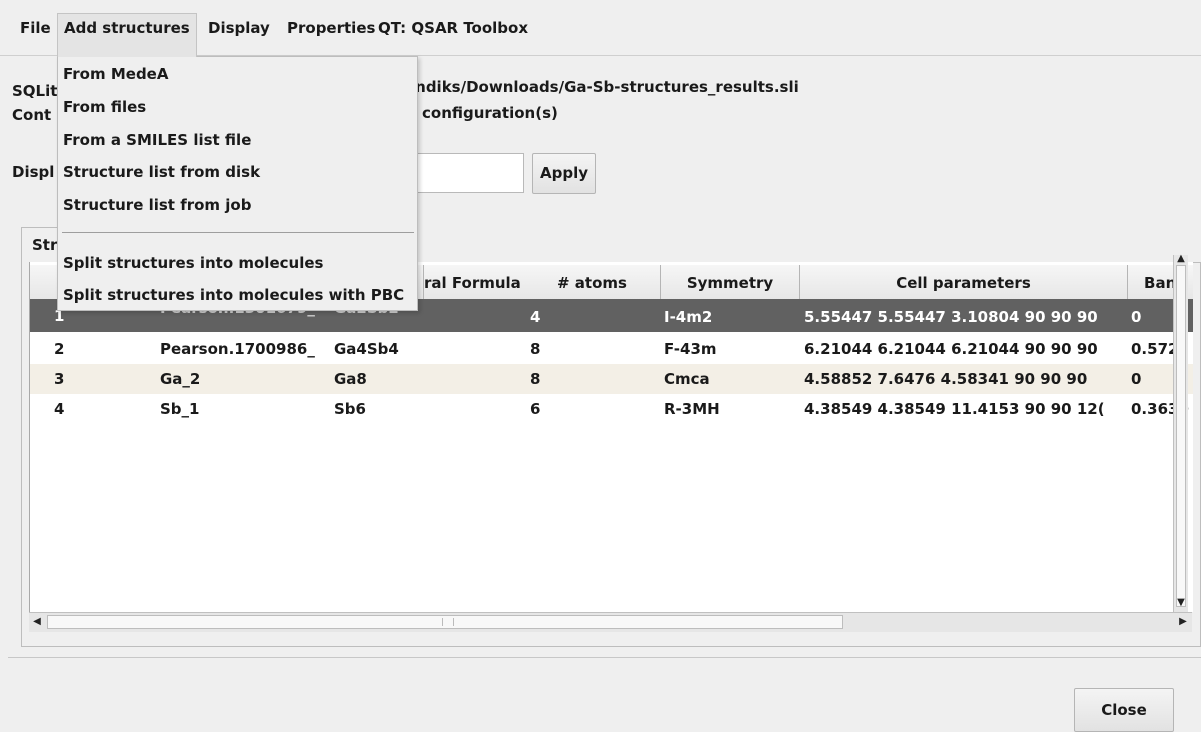 Image resolution: width=1201 pixels, height=732 pixels. I want to click on cell-atoms: 4, so click(535, 317).